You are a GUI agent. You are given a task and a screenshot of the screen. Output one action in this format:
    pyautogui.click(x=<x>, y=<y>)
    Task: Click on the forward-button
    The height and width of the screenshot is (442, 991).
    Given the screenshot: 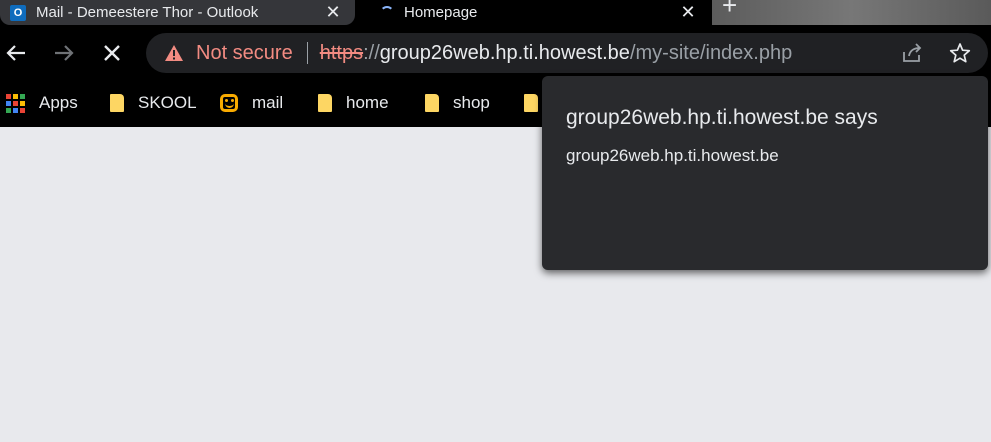 What is the action you would take?
    pyautogui.click(x=64, y=53)
    